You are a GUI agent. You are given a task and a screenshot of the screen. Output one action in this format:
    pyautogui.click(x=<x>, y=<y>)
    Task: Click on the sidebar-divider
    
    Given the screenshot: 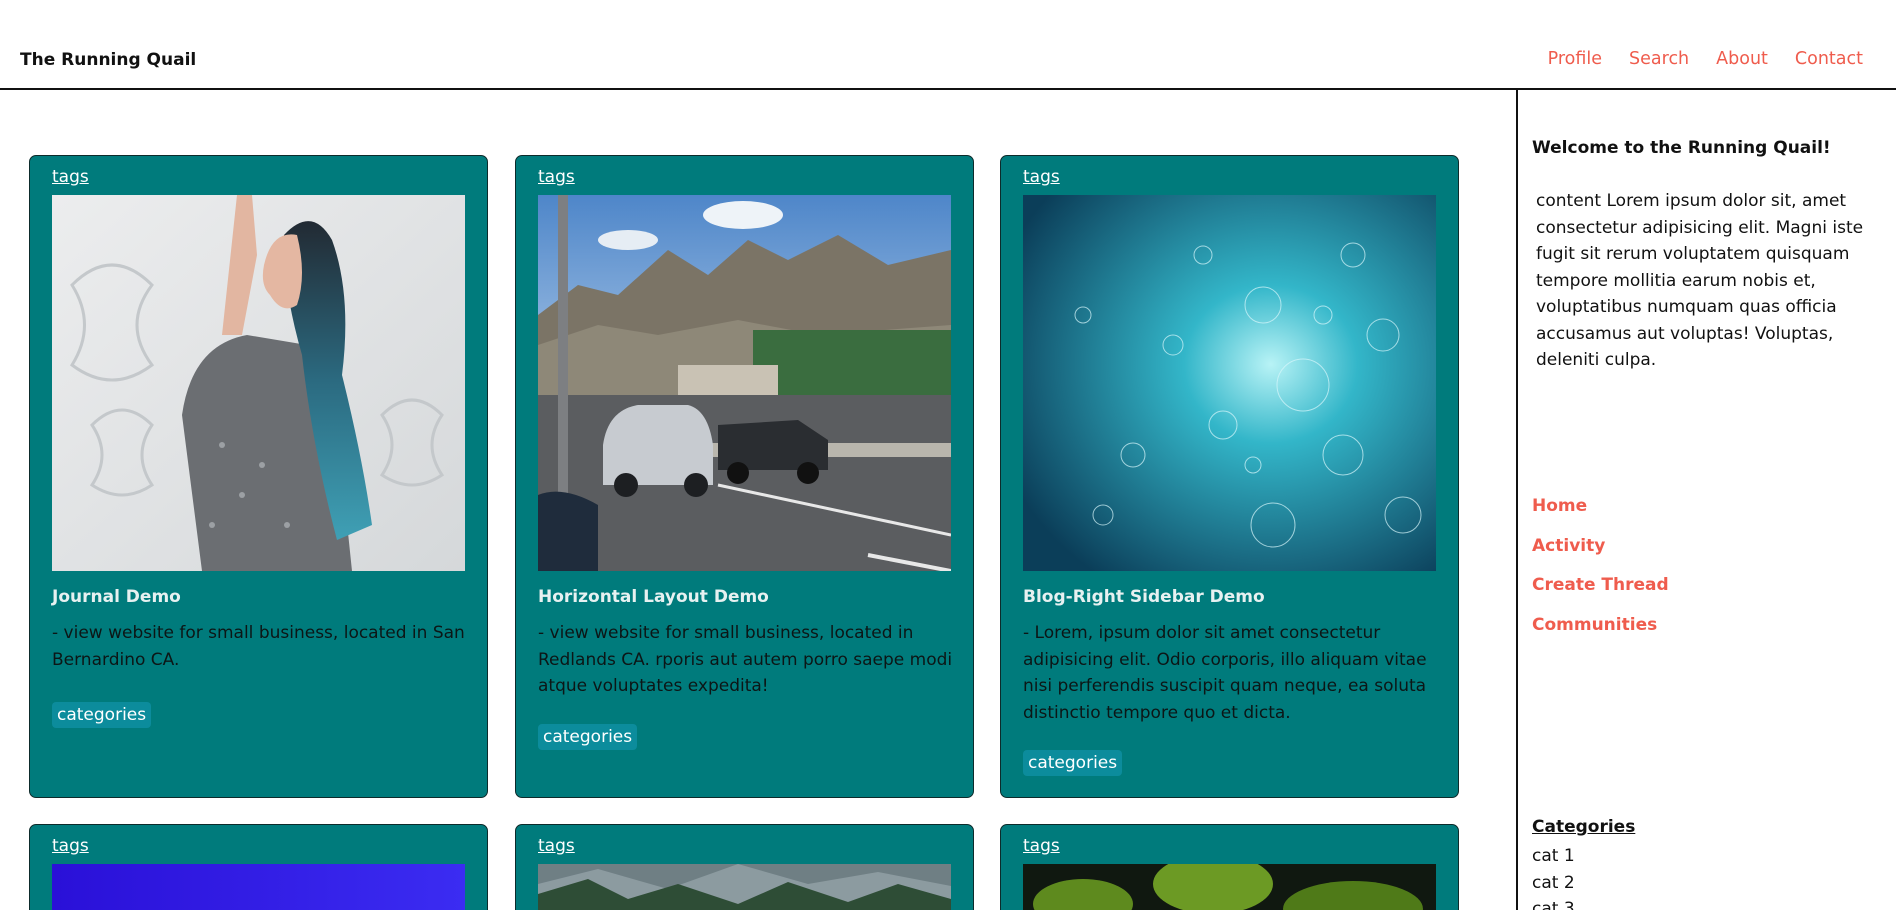 What is the action you would take?
    pyautogui.click(x=1517, y=500)
    